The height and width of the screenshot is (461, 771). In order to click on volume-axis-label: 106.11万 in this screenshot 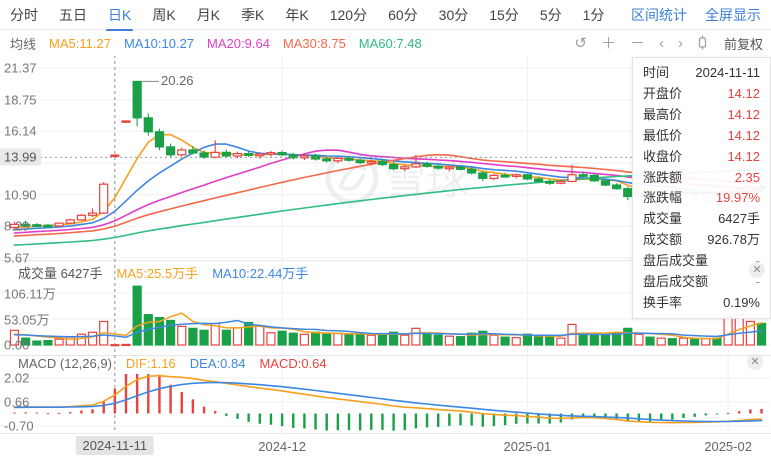, I will do `click(30, 294)`.